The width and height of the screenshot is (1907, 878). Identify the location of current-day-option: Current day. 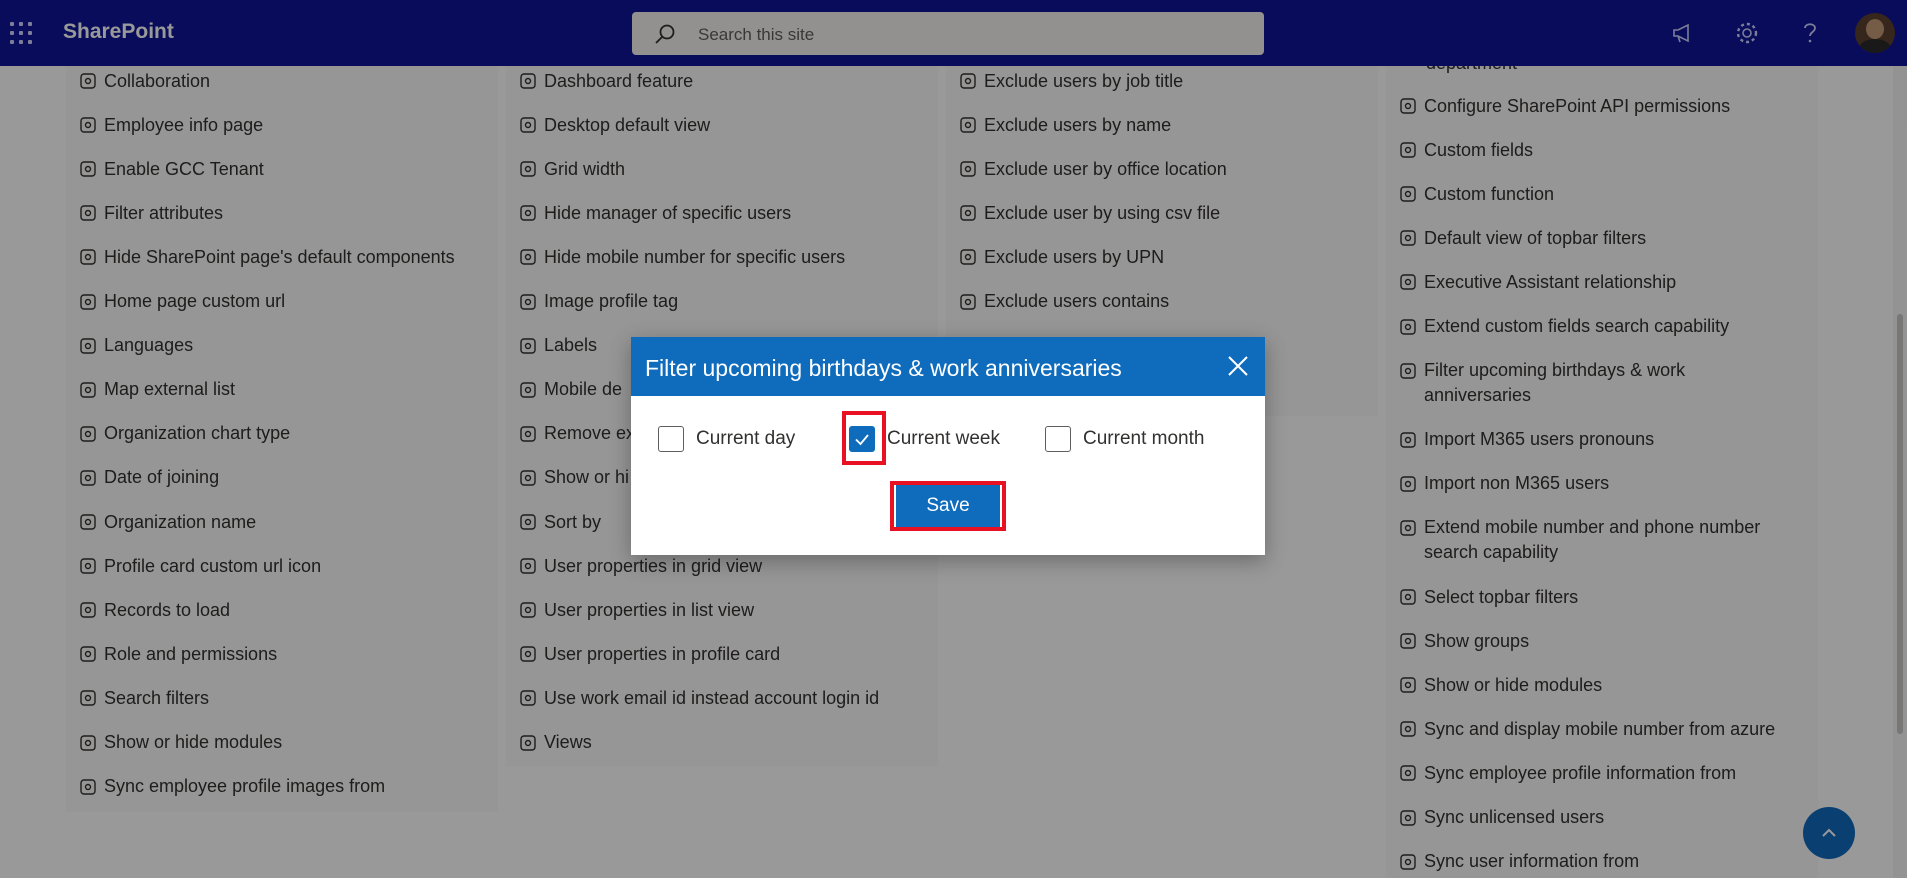
(726, 439).